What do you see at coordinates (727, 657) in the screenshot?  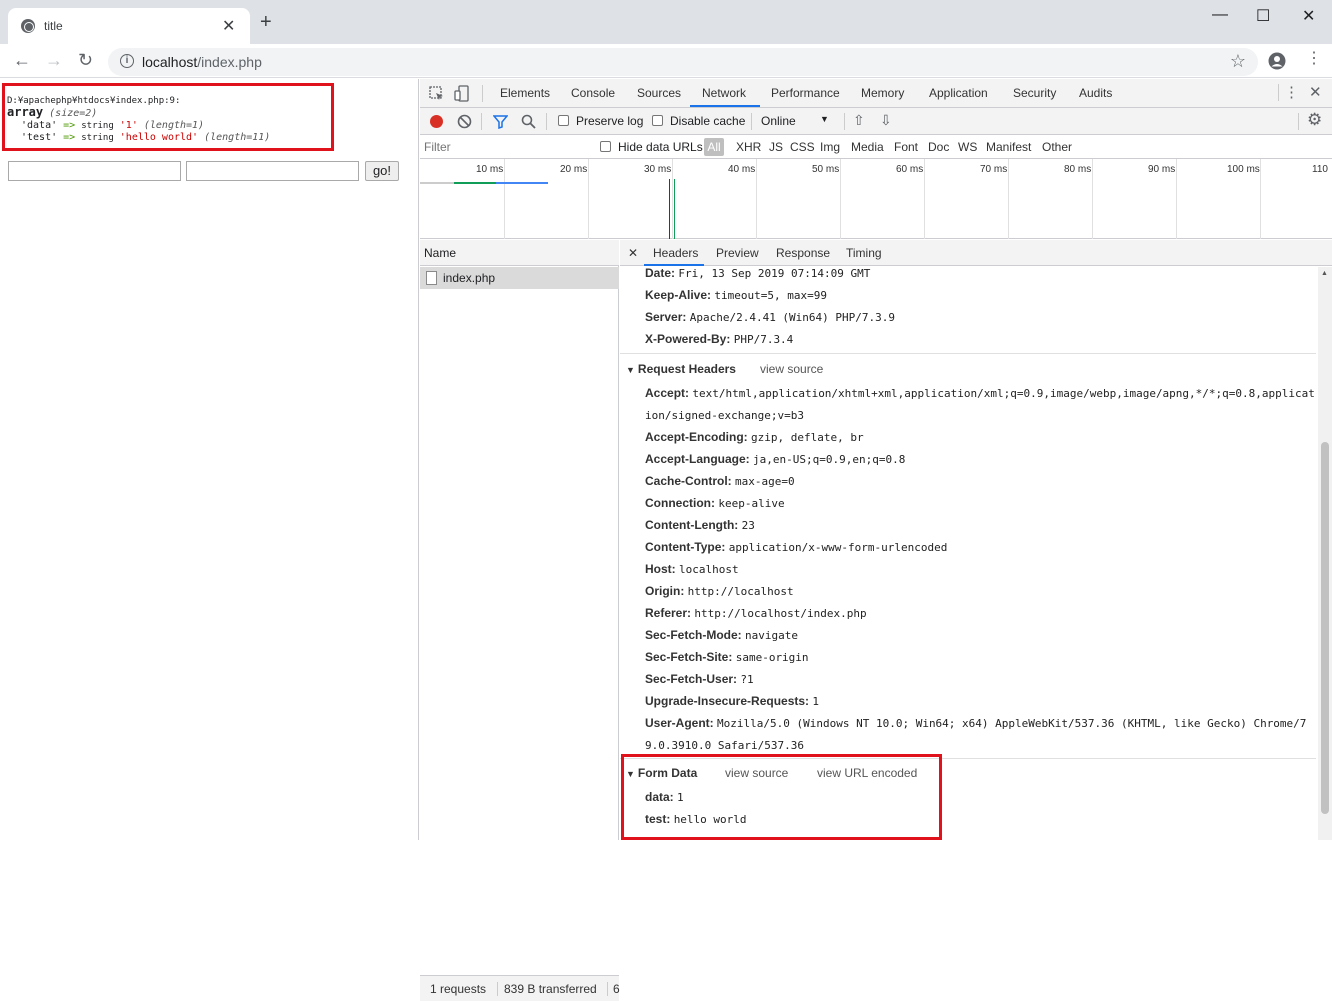 I see `request-header: Sec-Fetch-Site: same-origin` at bounding box center [727, 657].